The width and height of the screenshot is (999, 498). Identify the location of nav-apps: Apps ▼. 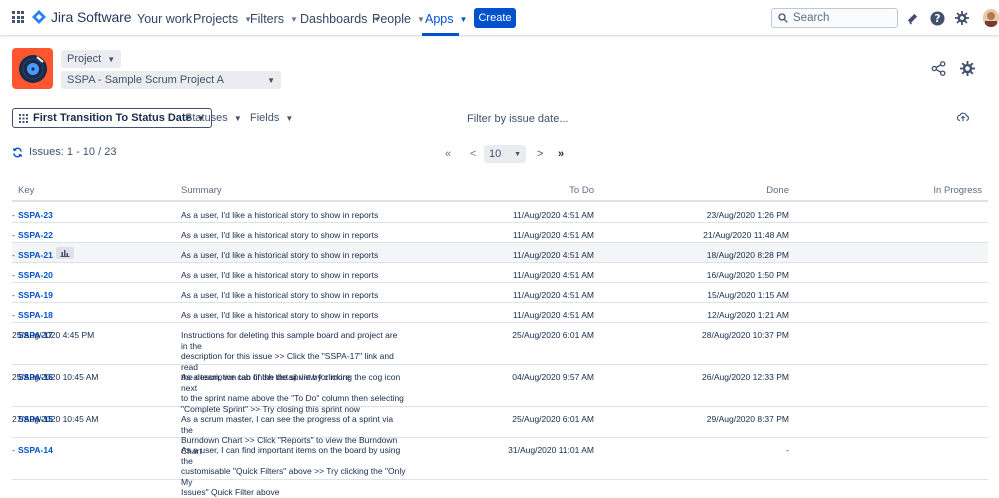
(446, 19).